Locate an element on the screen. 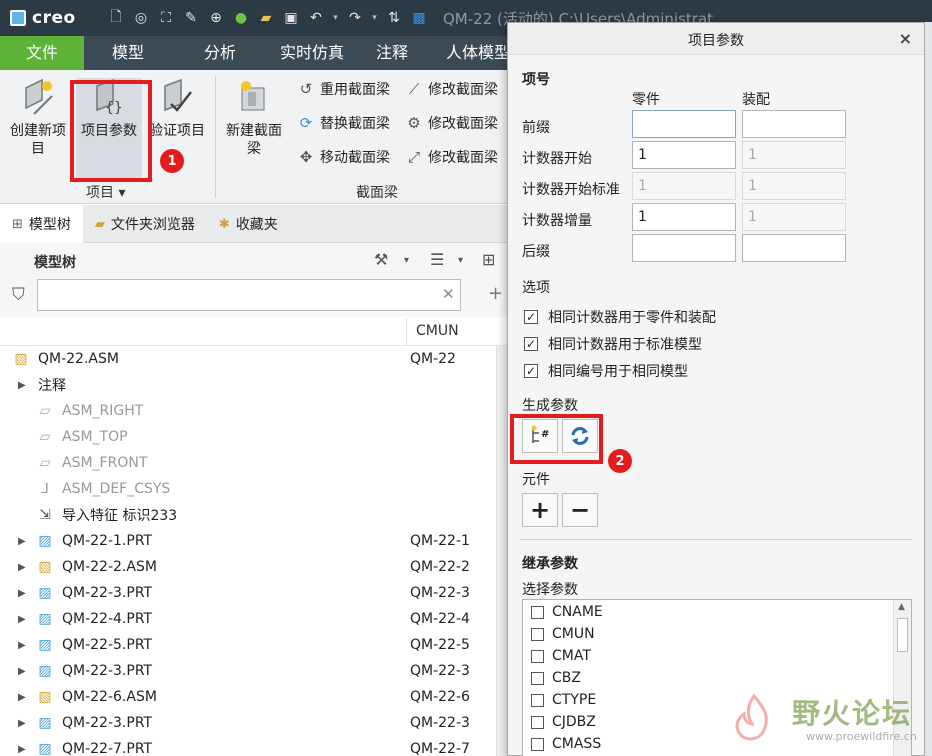  param-list-item: CMUN is located at coordinates (563, 634).